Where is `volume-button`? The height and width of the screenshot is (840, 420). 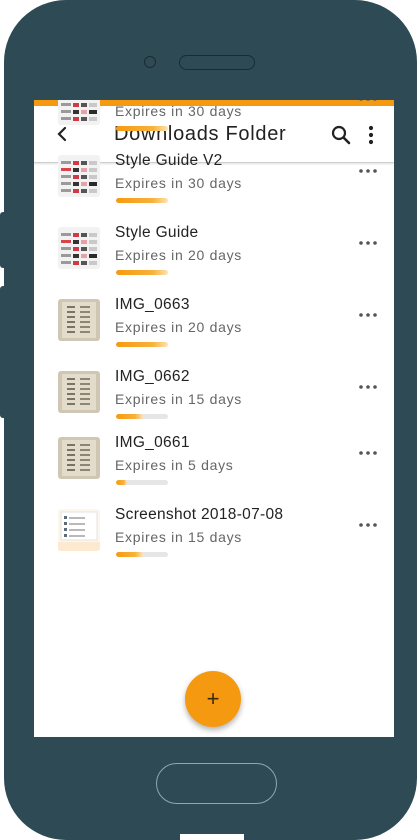 volume-button is located at coordinates (4, 240).